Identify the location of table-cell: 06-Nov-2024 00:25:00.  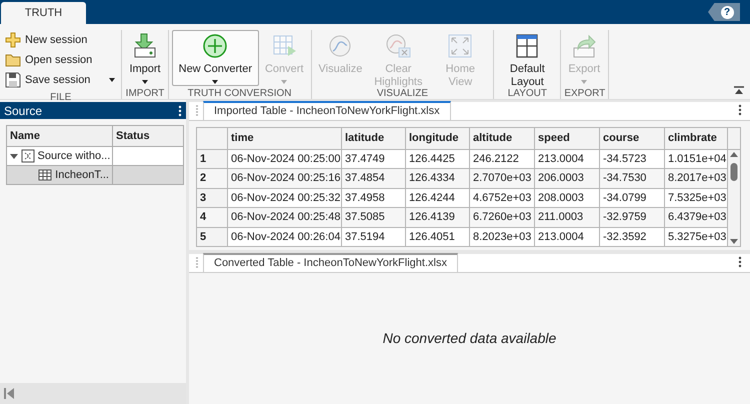
(285, 159).